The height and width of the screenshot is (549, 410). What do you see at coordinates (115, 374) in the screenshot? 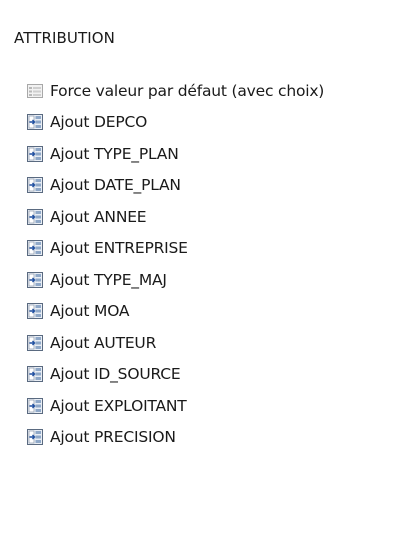
I see `item-label: Ajout ID_SOURCE` at bounding box center [115, 374].